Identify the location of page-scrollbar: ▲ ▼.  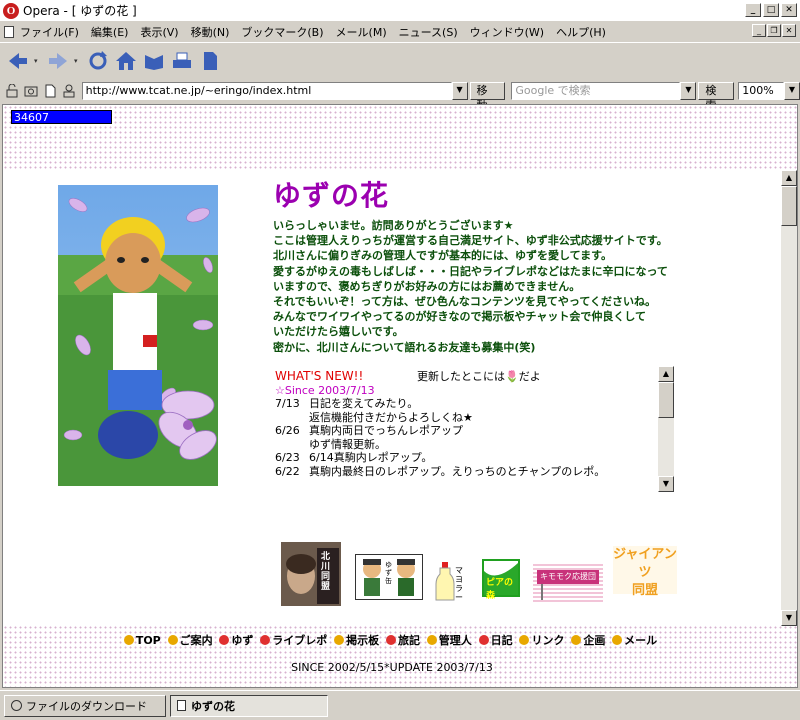
(789, 398).